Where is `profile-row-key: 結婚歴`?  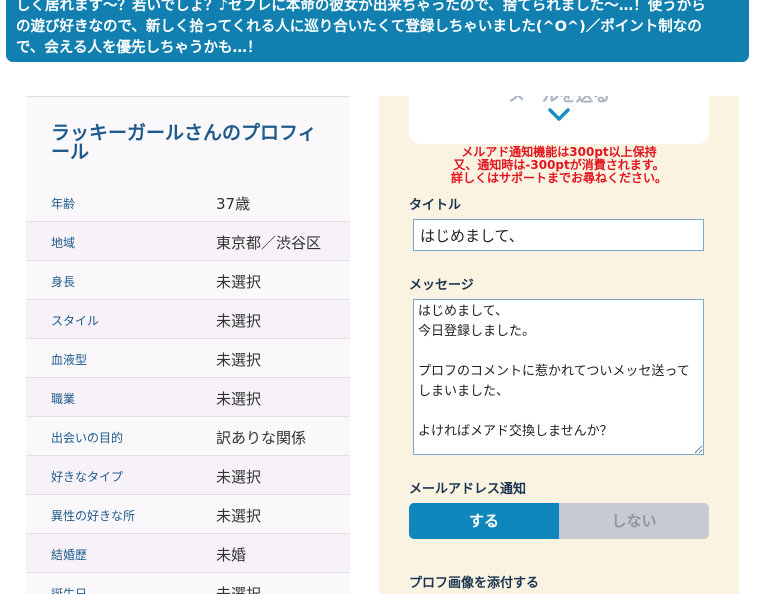 profile-row-key: 結婚歴 is located at coordinates (69, 555).